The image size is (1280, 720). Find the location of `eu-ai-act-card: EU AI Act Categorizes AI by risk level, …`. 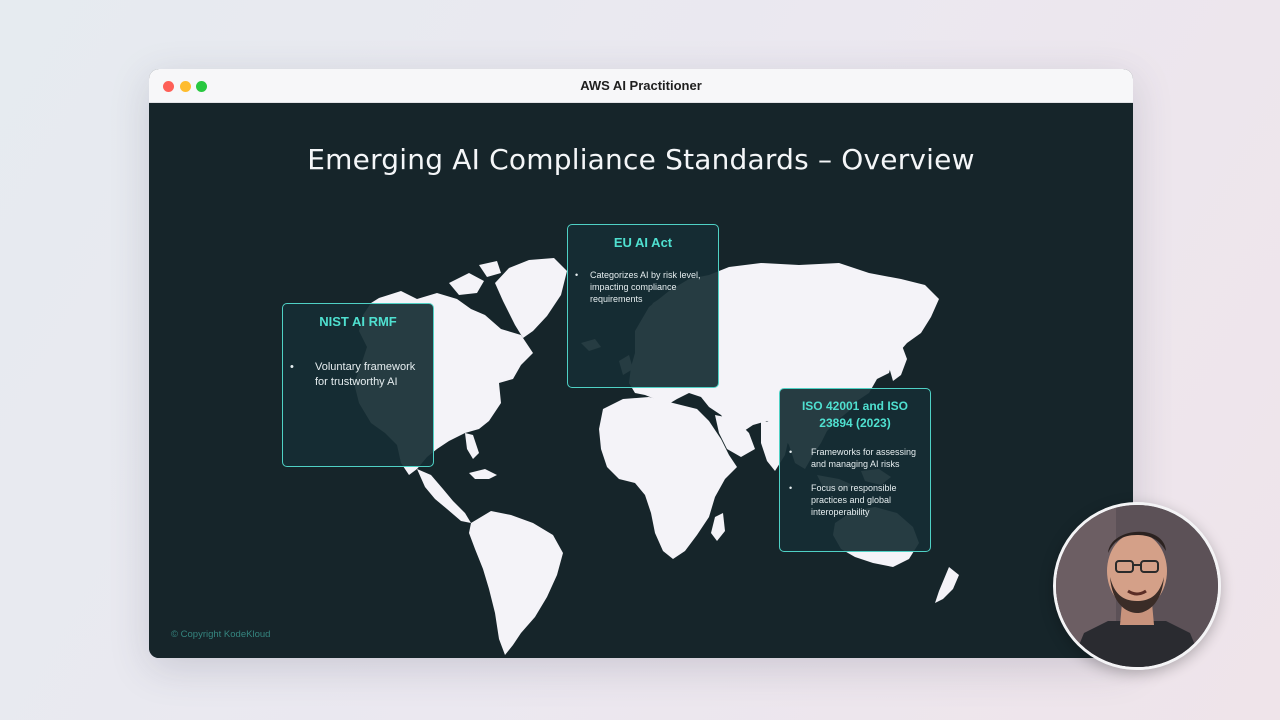

eu-ai-act-card: EU AI Act Categorizes AI by risk level, … is located at coordinates (643, 306).